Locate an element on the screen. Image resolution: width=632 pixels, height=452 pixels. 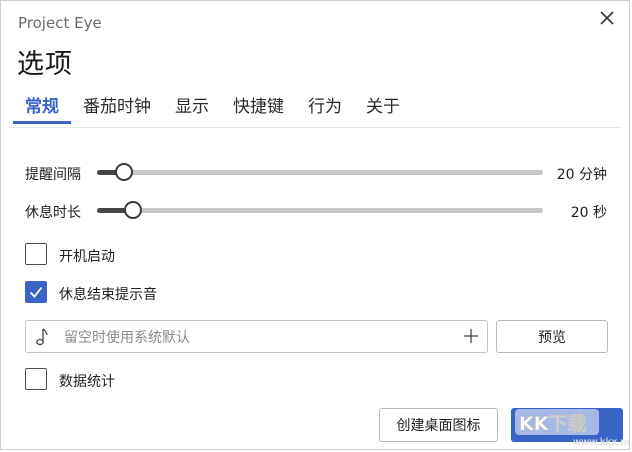
rest-duration-value: 20 秒 is located at coordinates (588, 213).